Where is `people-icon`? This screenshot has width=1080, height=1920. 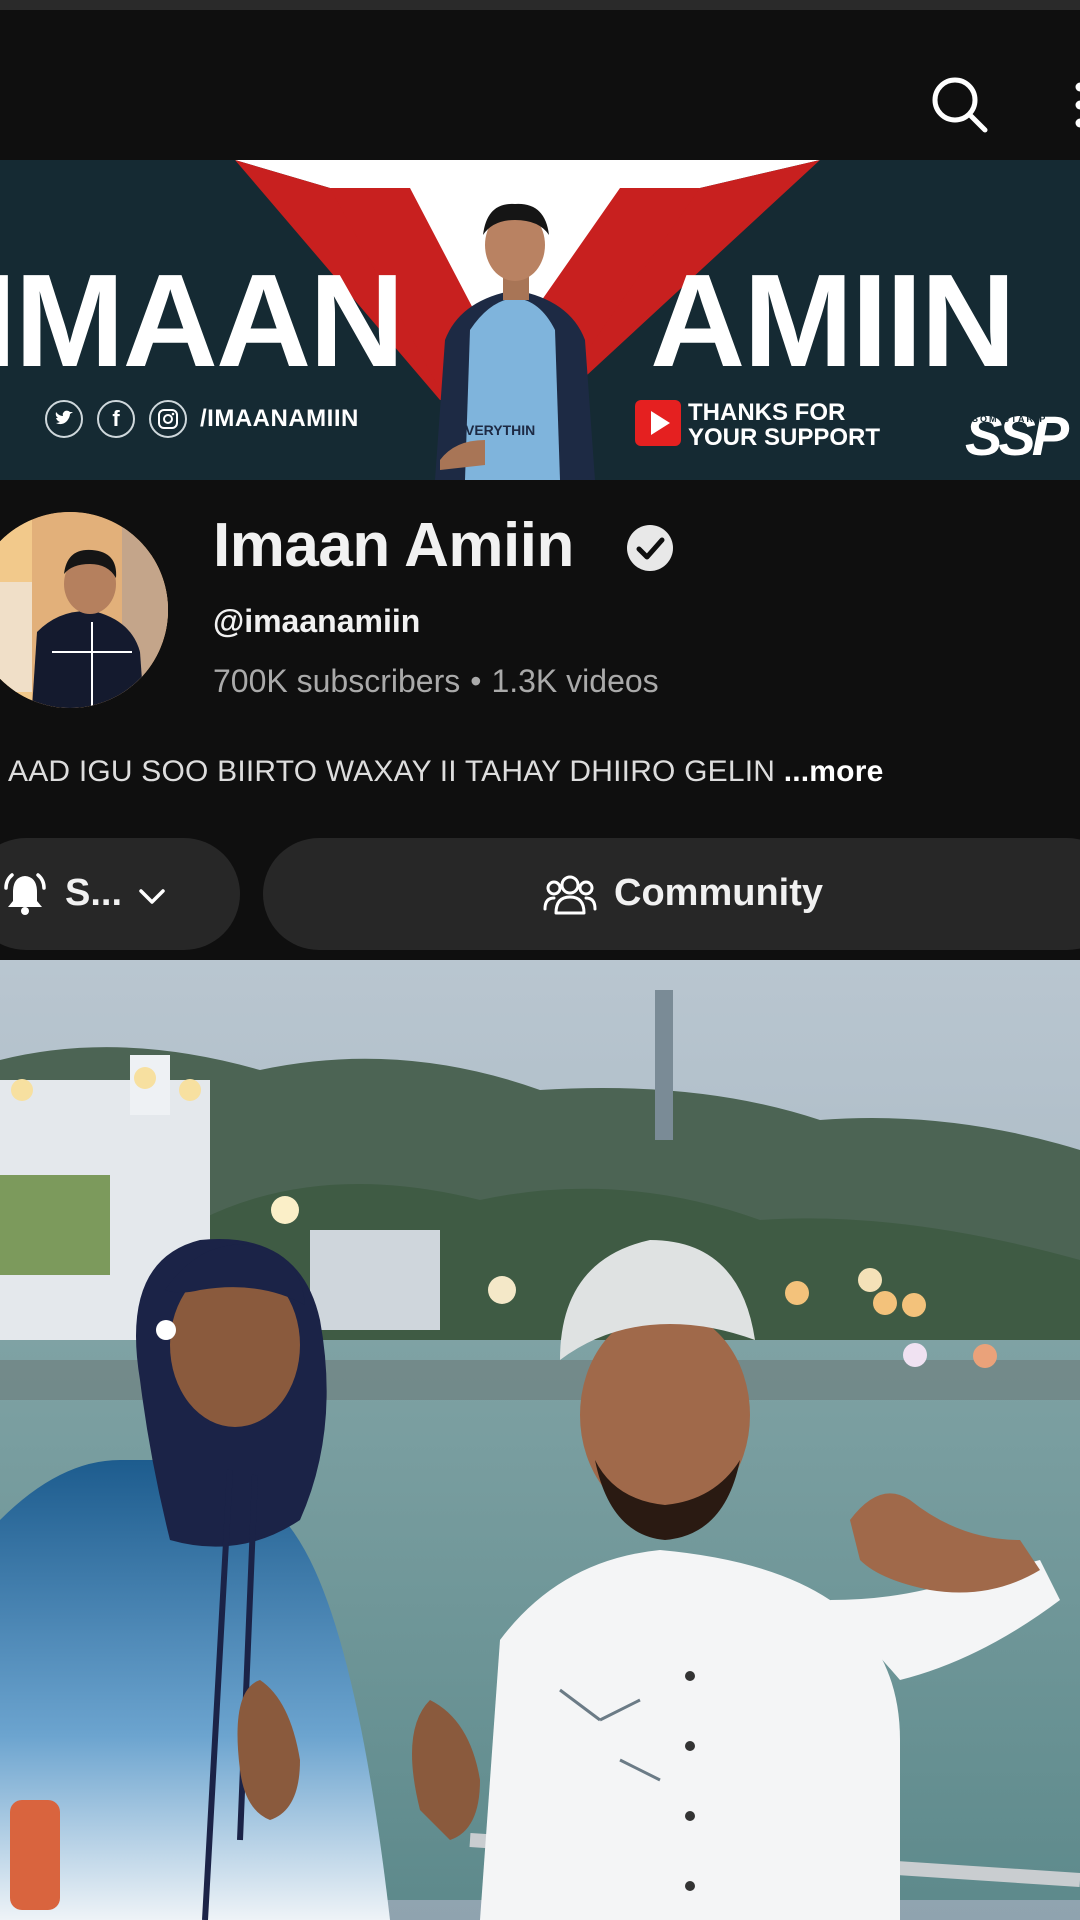
people-icon is located at coordinates (570, 895).